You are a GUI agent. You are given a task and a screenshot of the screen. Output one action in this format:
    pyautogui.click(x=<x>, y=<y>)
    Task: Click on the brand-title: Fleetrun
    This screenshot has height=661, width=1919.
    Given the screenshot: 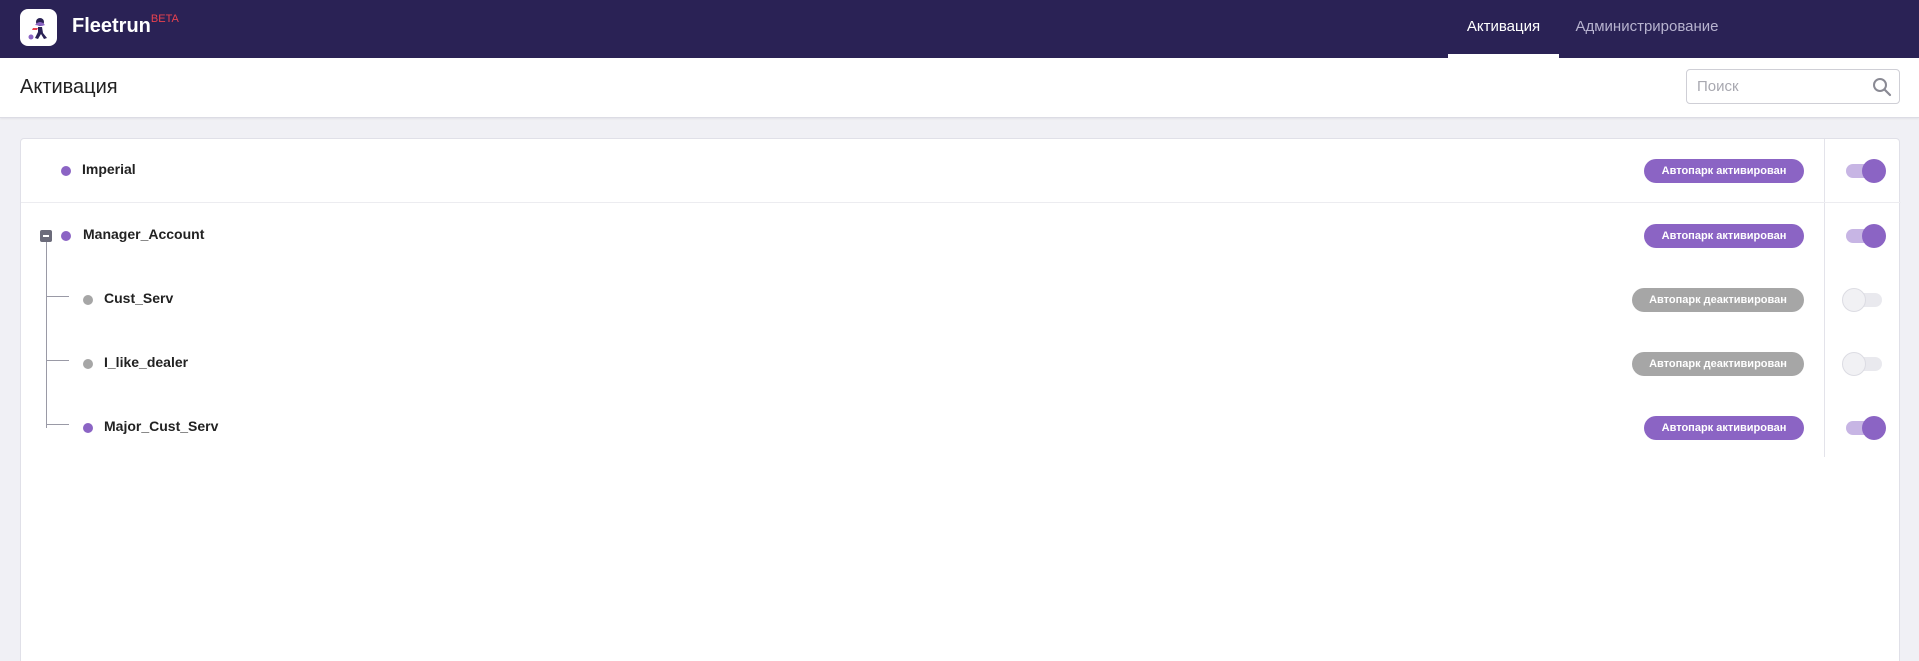 What is the action you would take?
    pyautogui.click(x=111, y=26)
    